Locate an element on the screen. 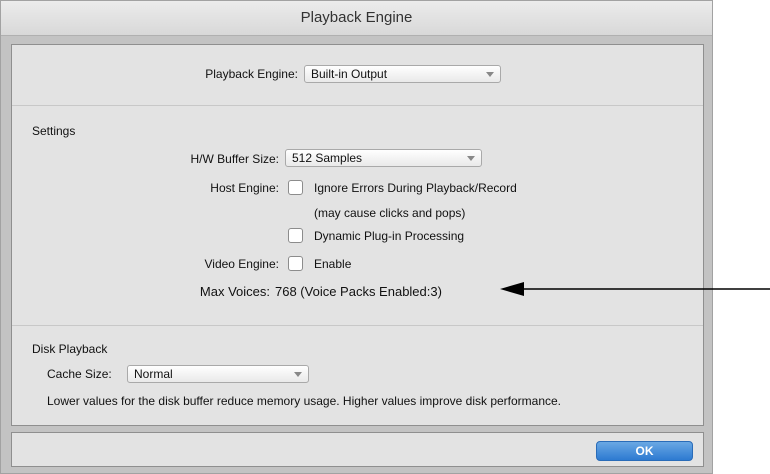  callout-arrow is located at coordinates (635, 289).